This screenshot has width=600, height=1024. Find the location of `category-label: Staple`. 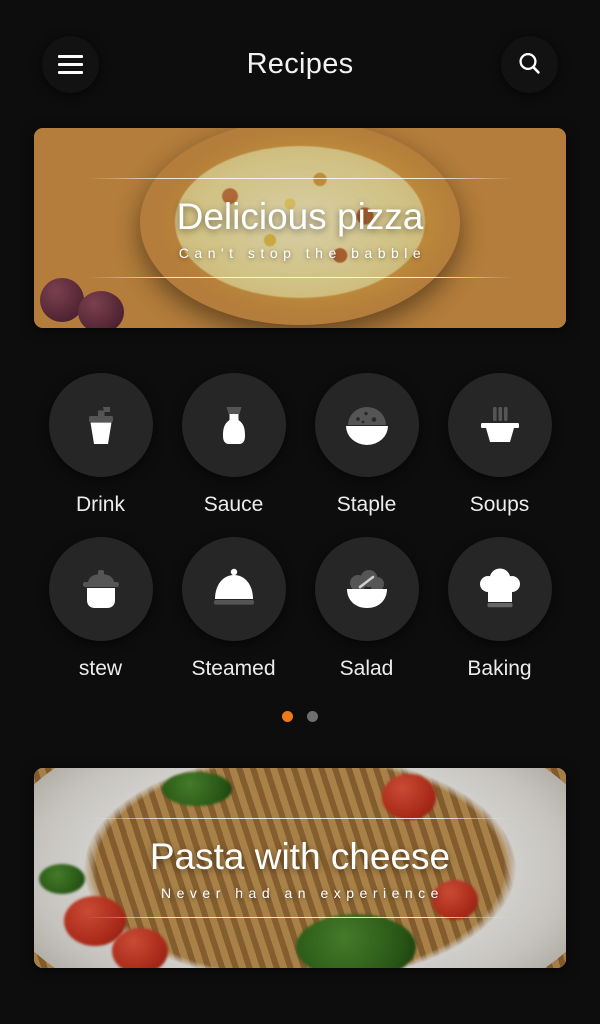

category-label: Staple is located at coordinates (366, 504).